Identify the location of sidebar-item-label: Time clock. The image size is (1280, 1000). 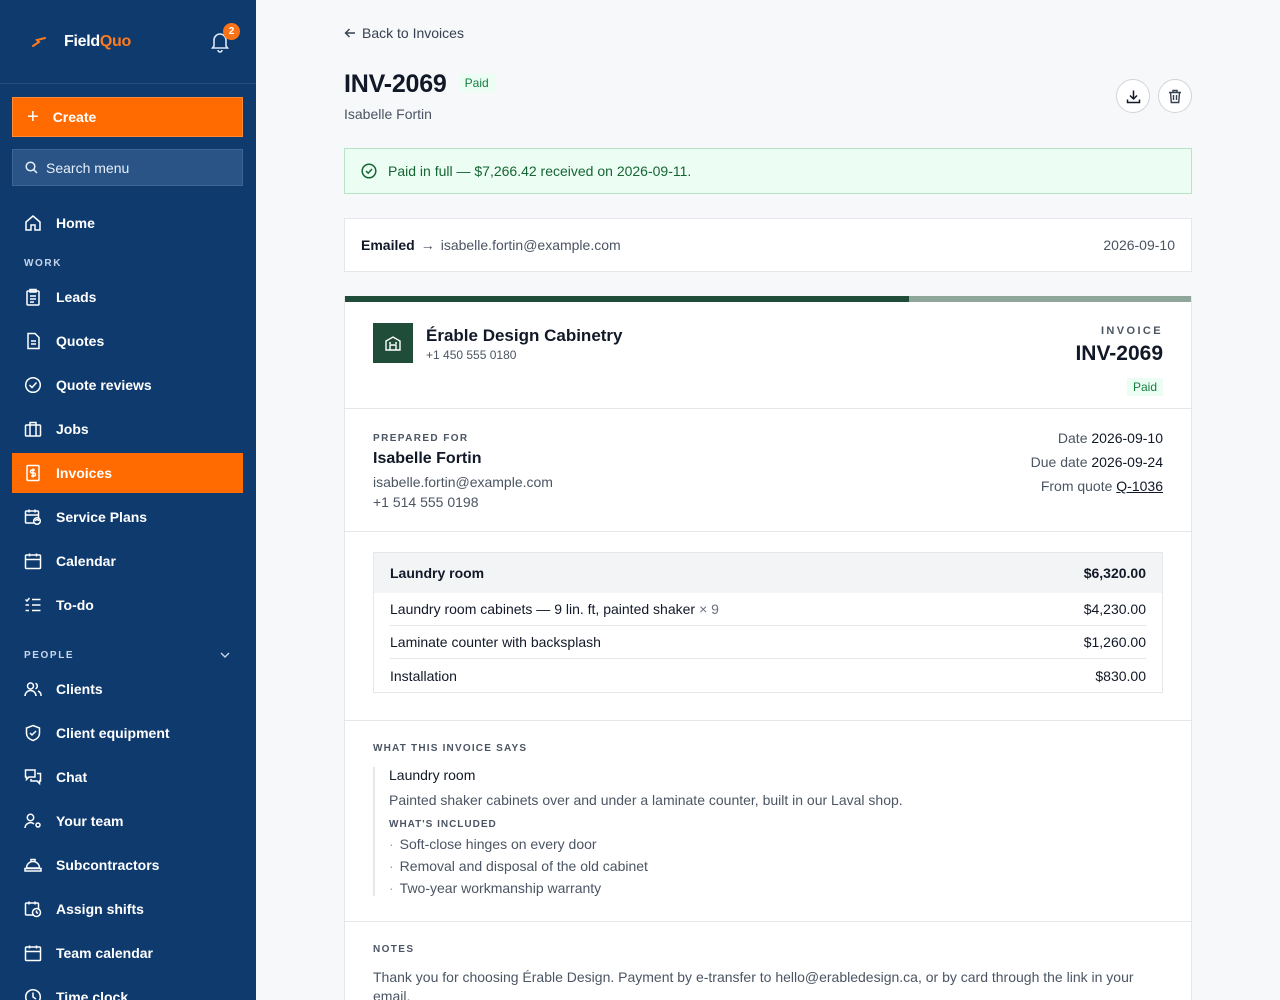
(92, 994).